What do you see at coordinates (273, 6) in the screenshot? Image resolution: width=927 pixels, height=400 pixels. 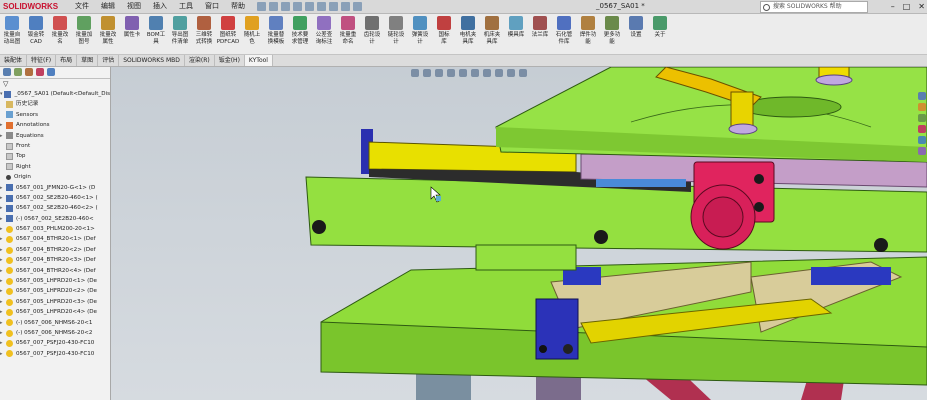 I see `new-file-icon` at bounding box center [273, 6].